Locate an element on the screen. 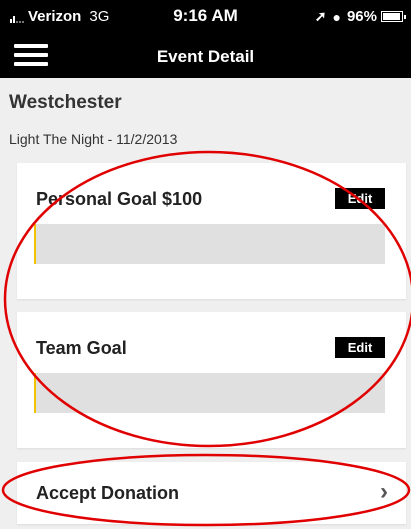  battery-percent: 96% is located at coordinates (361, 16).